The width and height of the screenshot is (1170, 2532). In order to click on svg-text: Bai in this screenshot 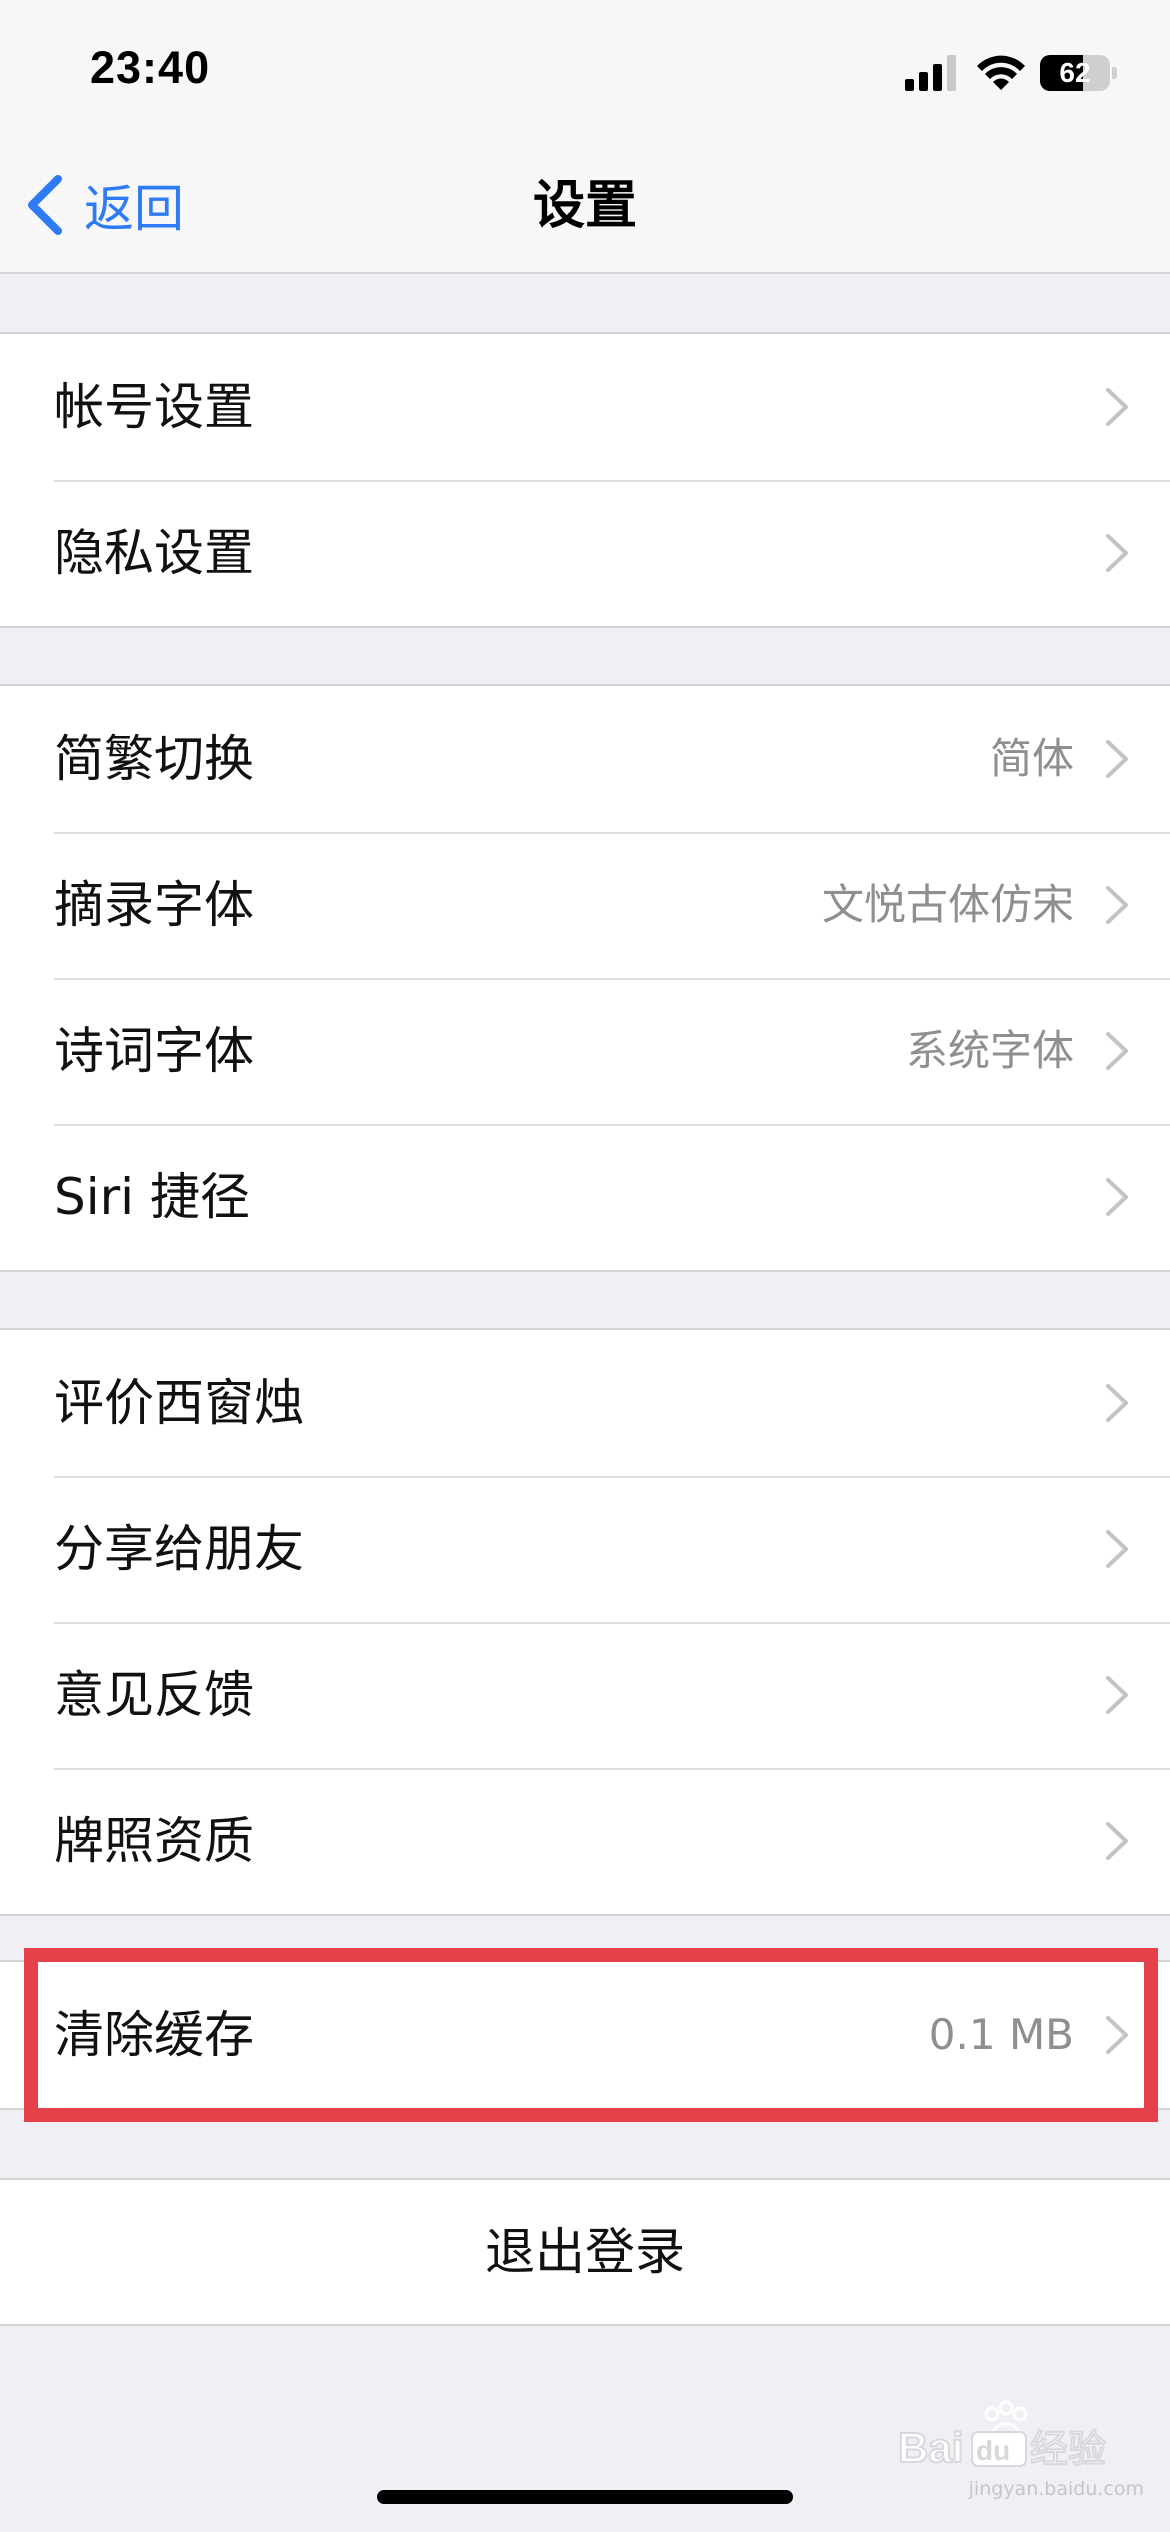, I will do `click(930, 2447)`.